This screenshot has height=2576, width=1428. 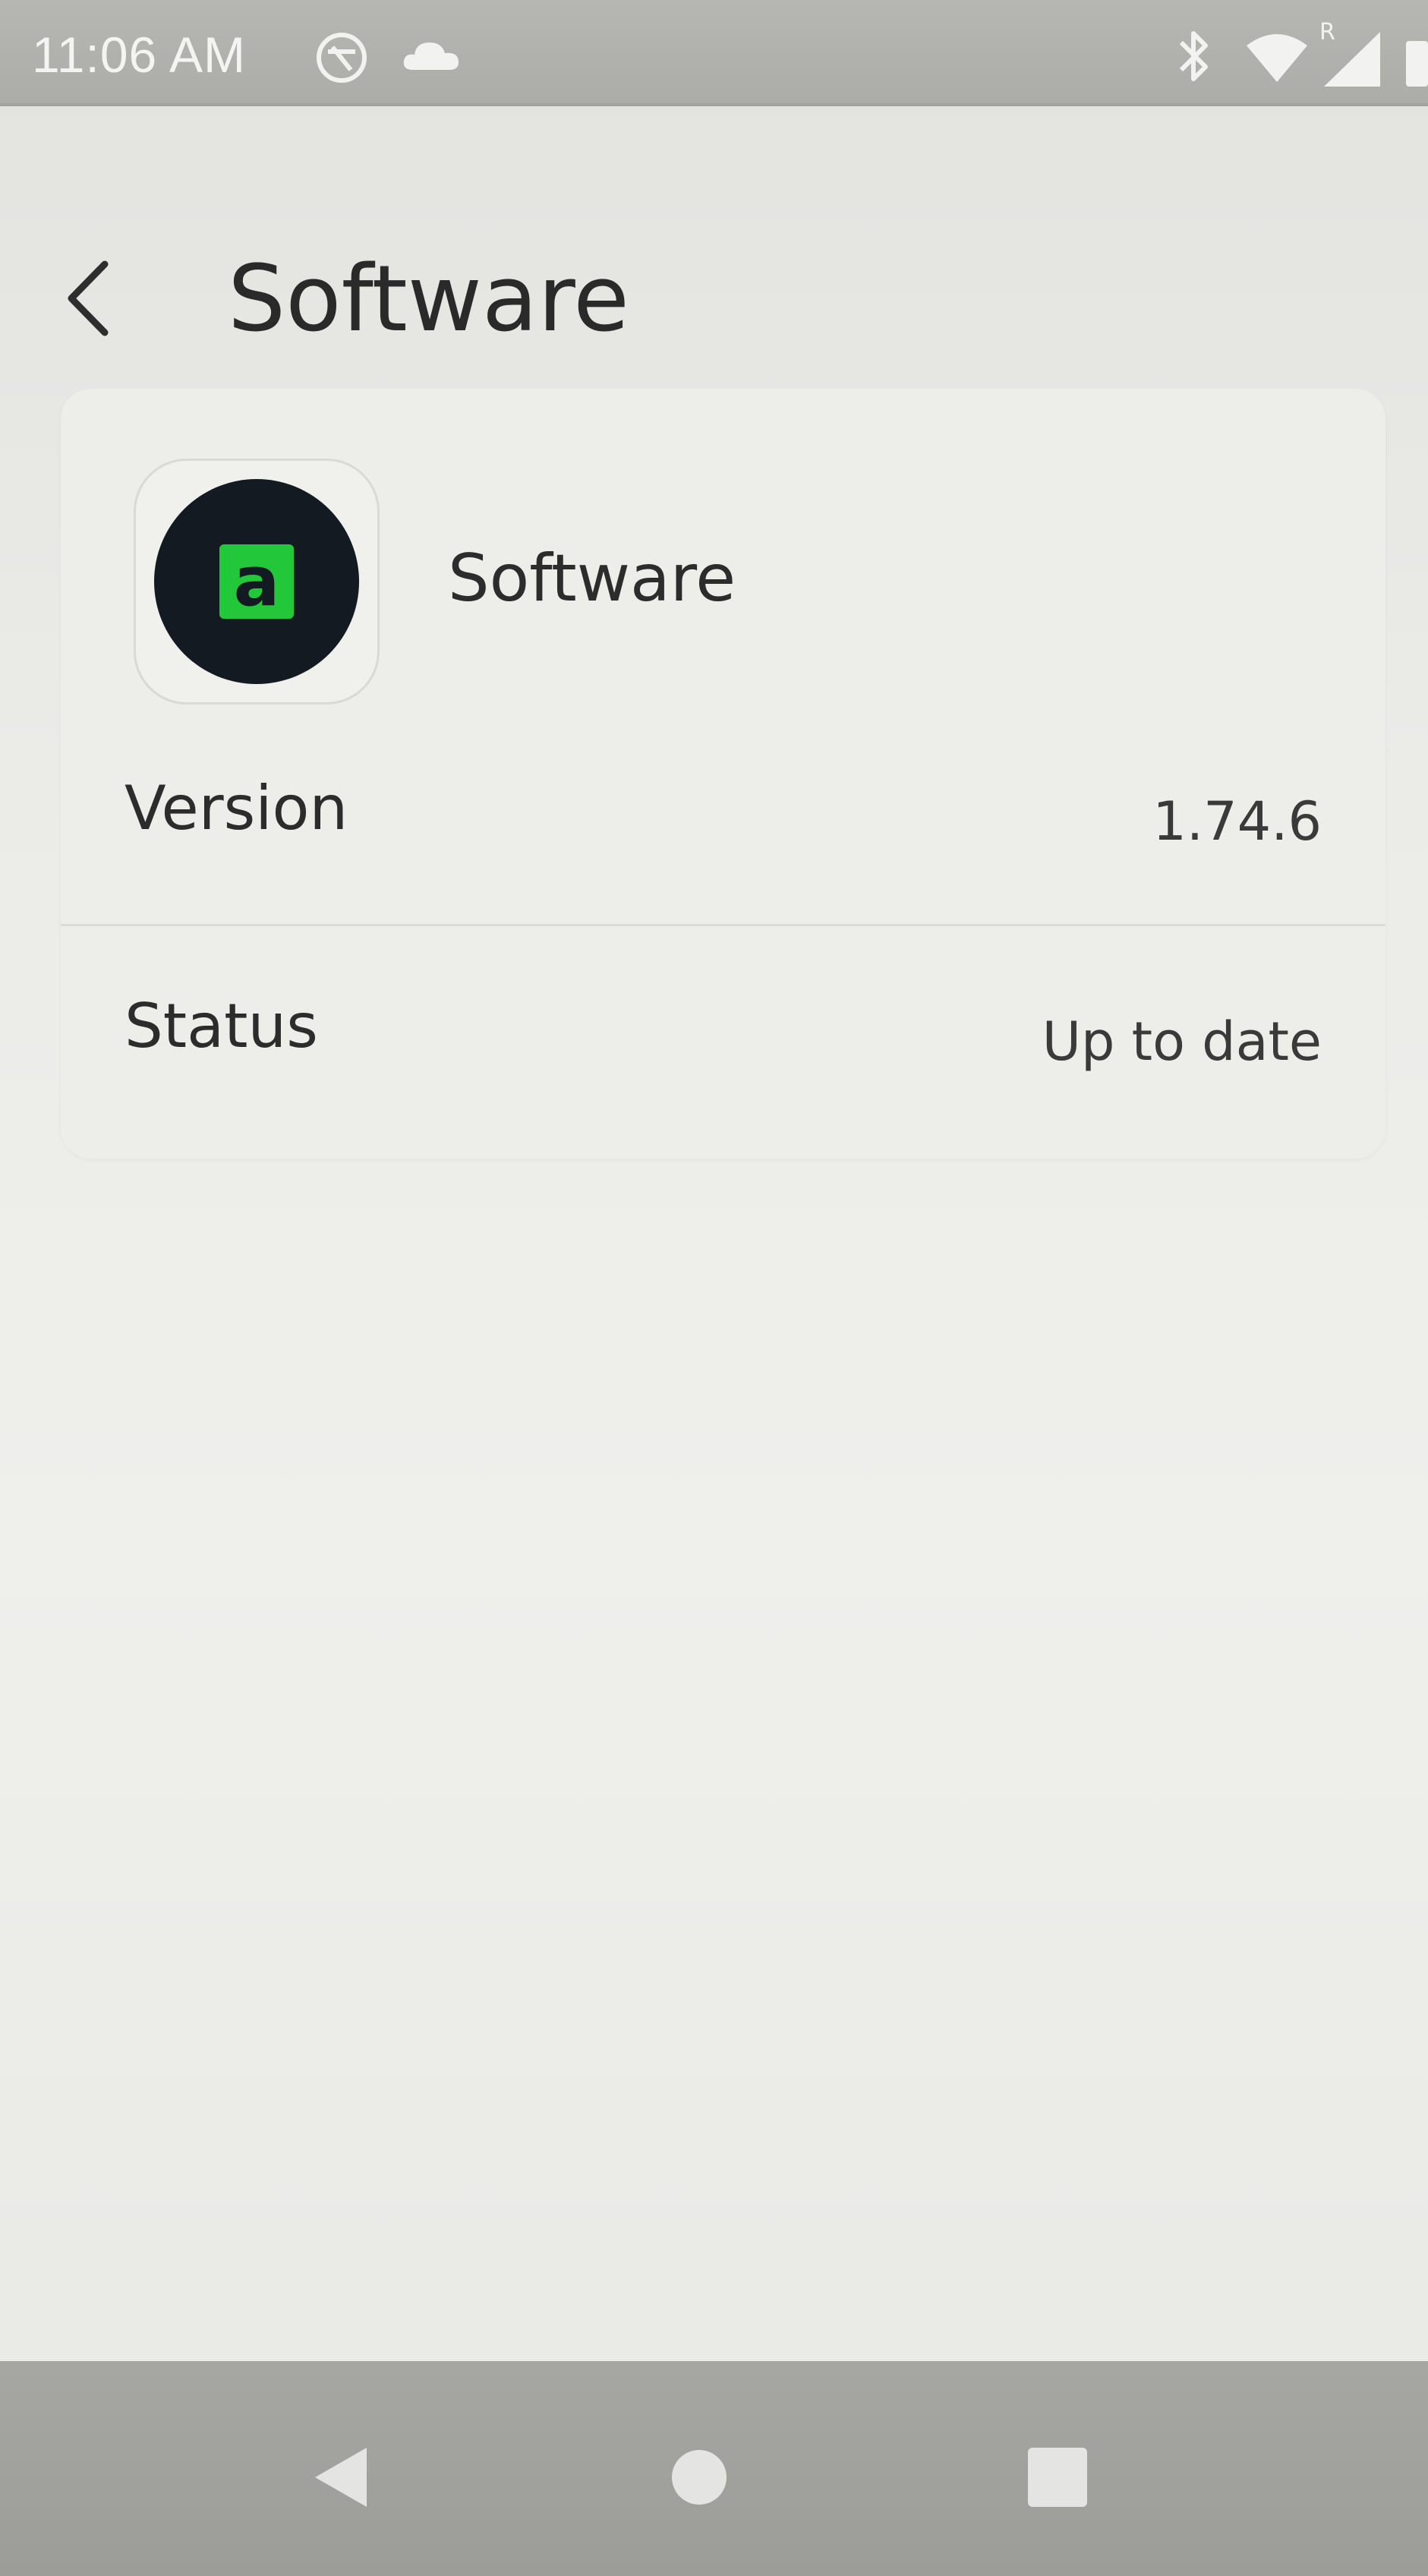 I want to click on navigation-bar, so click(x=714, y=2468).